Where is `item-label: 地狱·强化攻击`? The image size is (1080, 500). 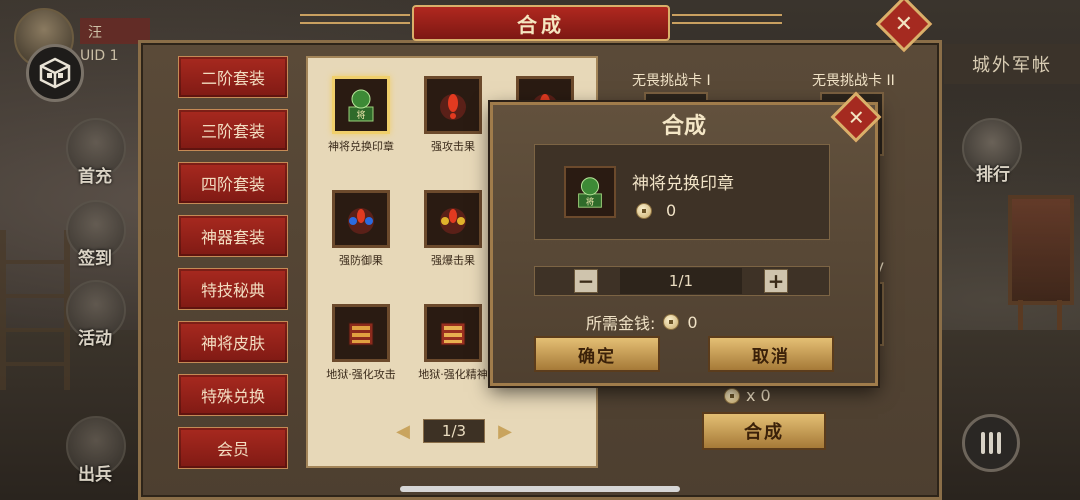 item-label: 地狱·强化攻击 is located at coordinates (361, 374).